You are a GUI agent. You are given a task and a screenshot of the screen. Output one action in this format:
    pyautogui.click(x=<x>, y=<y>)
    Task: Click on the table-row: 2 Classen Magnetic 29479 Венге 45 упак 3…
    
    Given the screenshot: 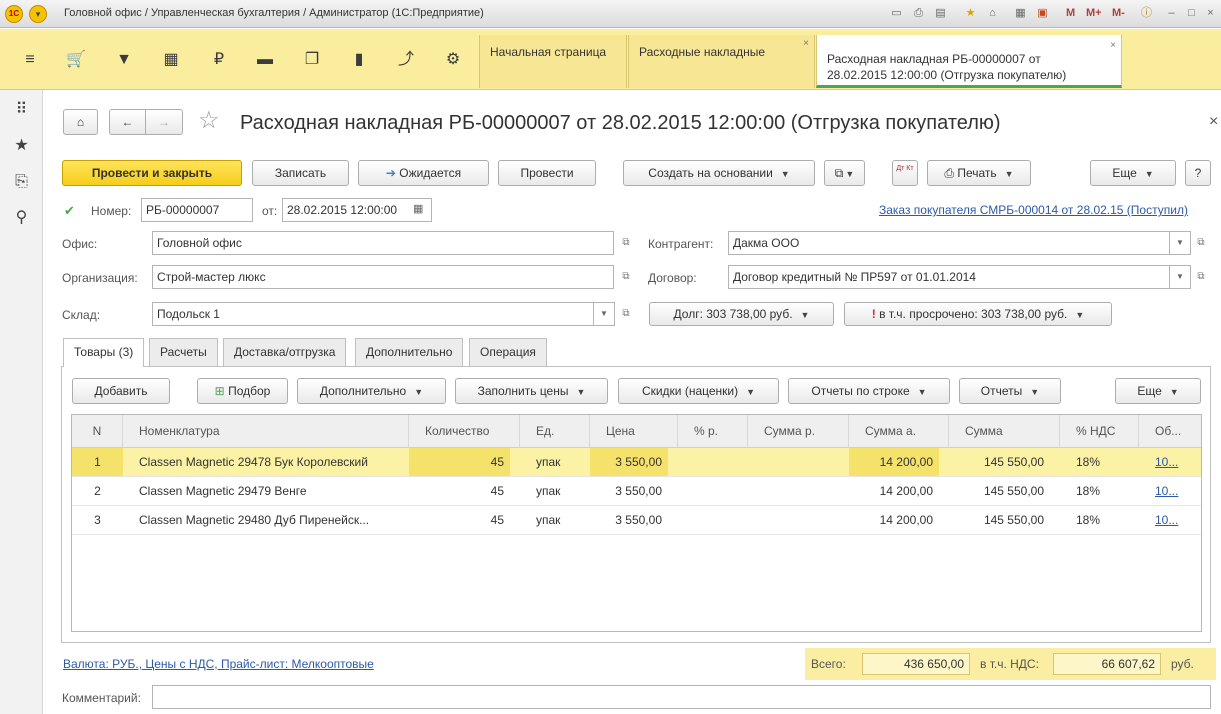 What is the action you would take?
    pyautogui.click(x=636, y=491)
    